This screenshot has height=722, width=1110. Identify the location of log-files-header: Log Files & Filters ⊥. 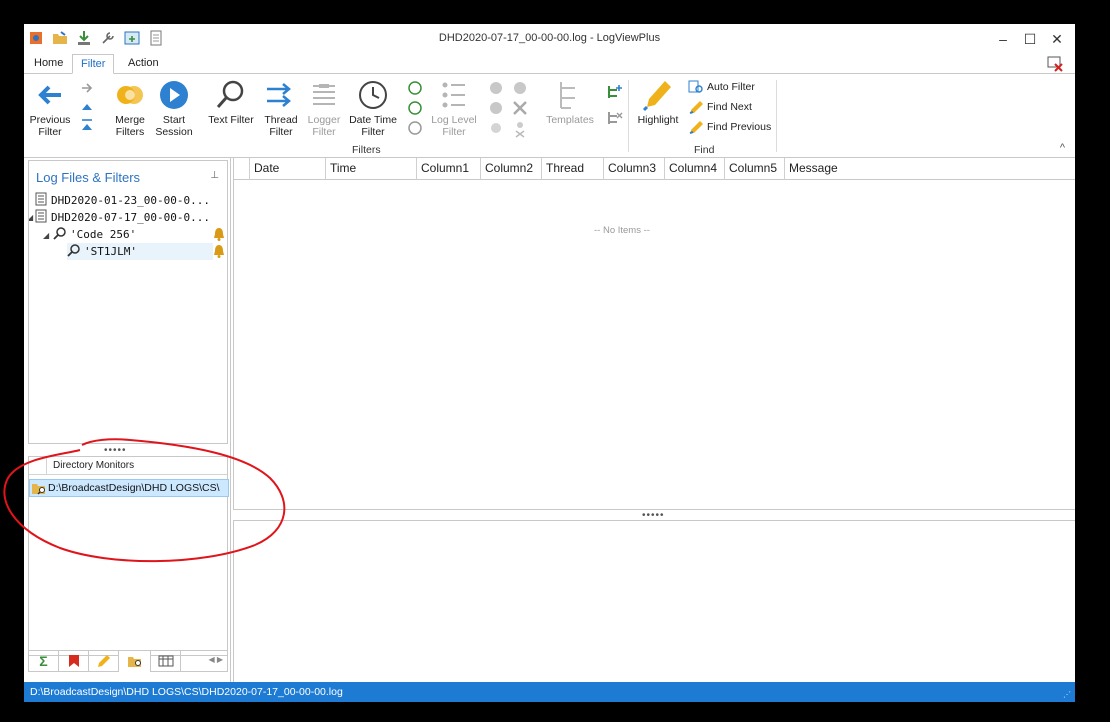
(128, 174).